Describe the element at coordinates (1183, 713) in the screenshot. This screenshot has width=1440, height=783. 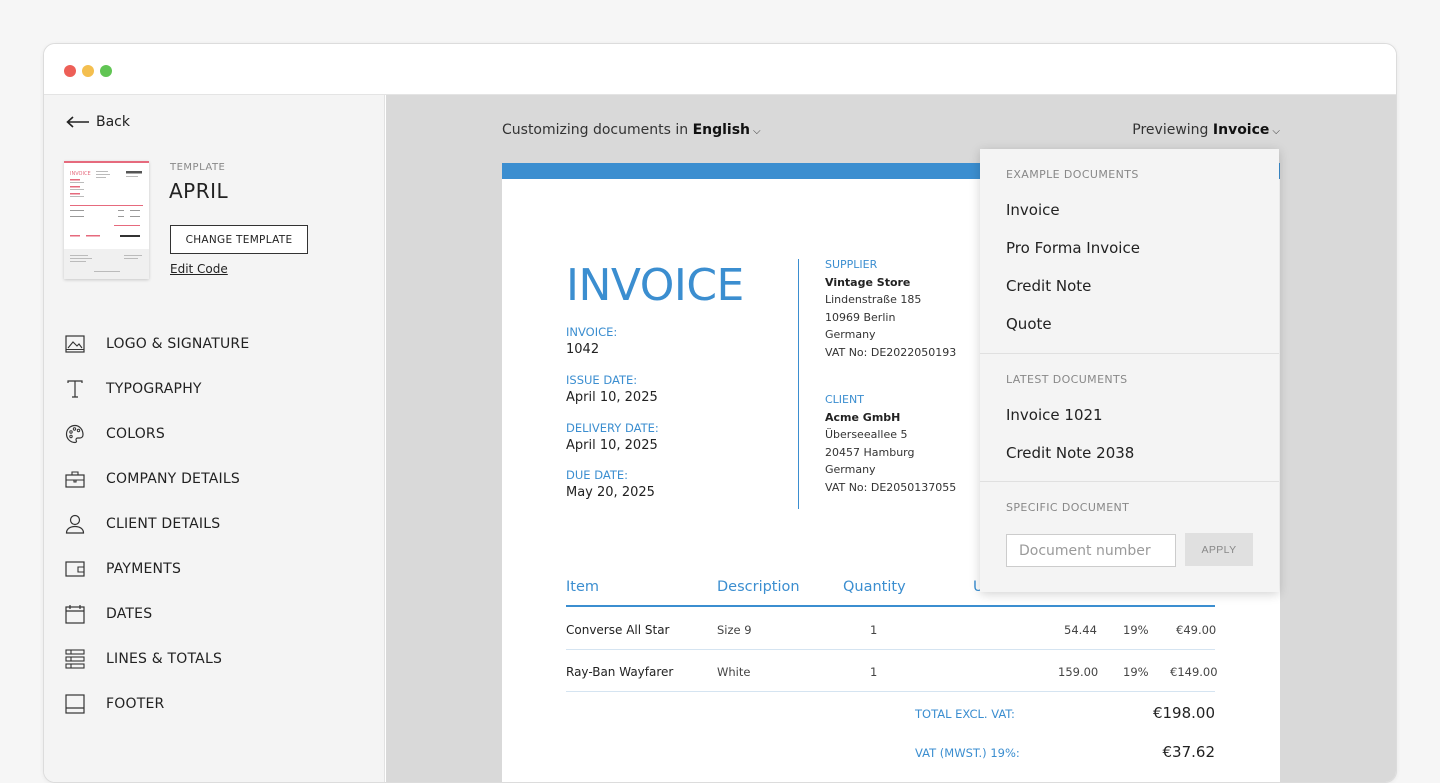
I see `total-excl-vat: €198.00` at that location.